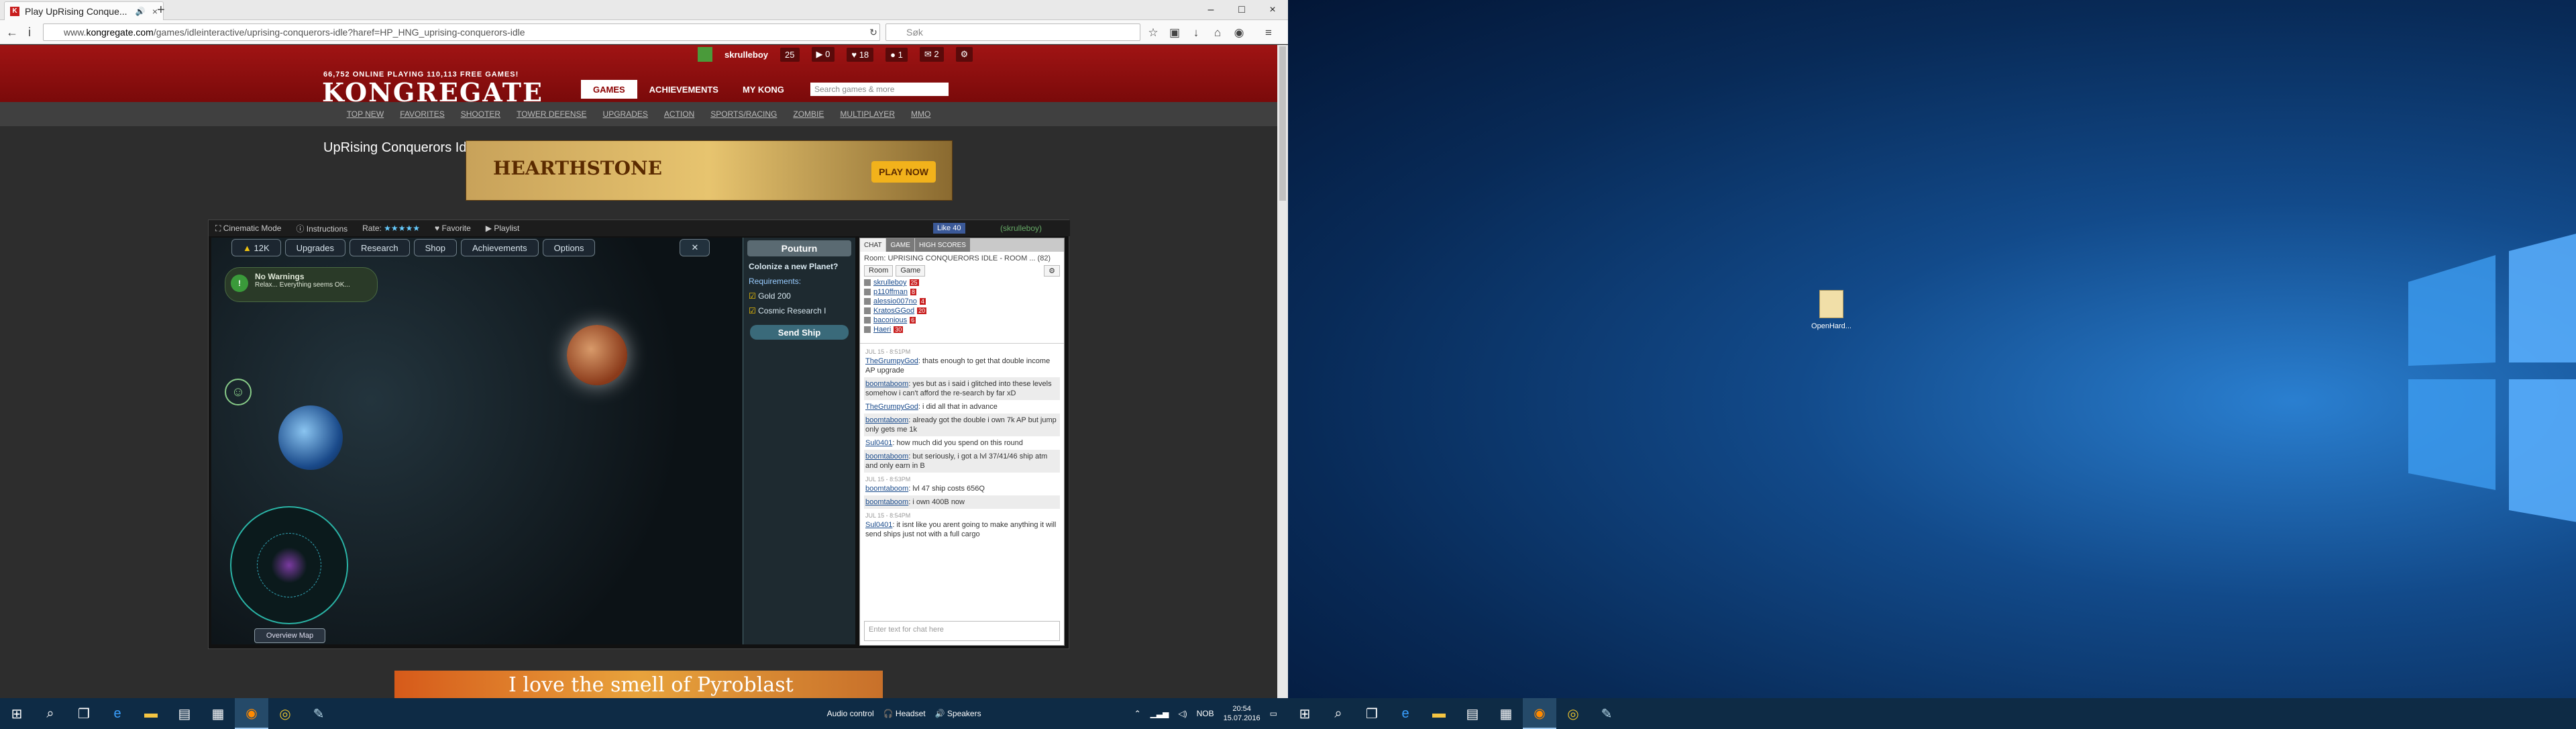 This screenshot has height=729, width=2576. Describe the element at coordinates (900, 245) in the screenshot. I see `tab-game: GAME` at that location.